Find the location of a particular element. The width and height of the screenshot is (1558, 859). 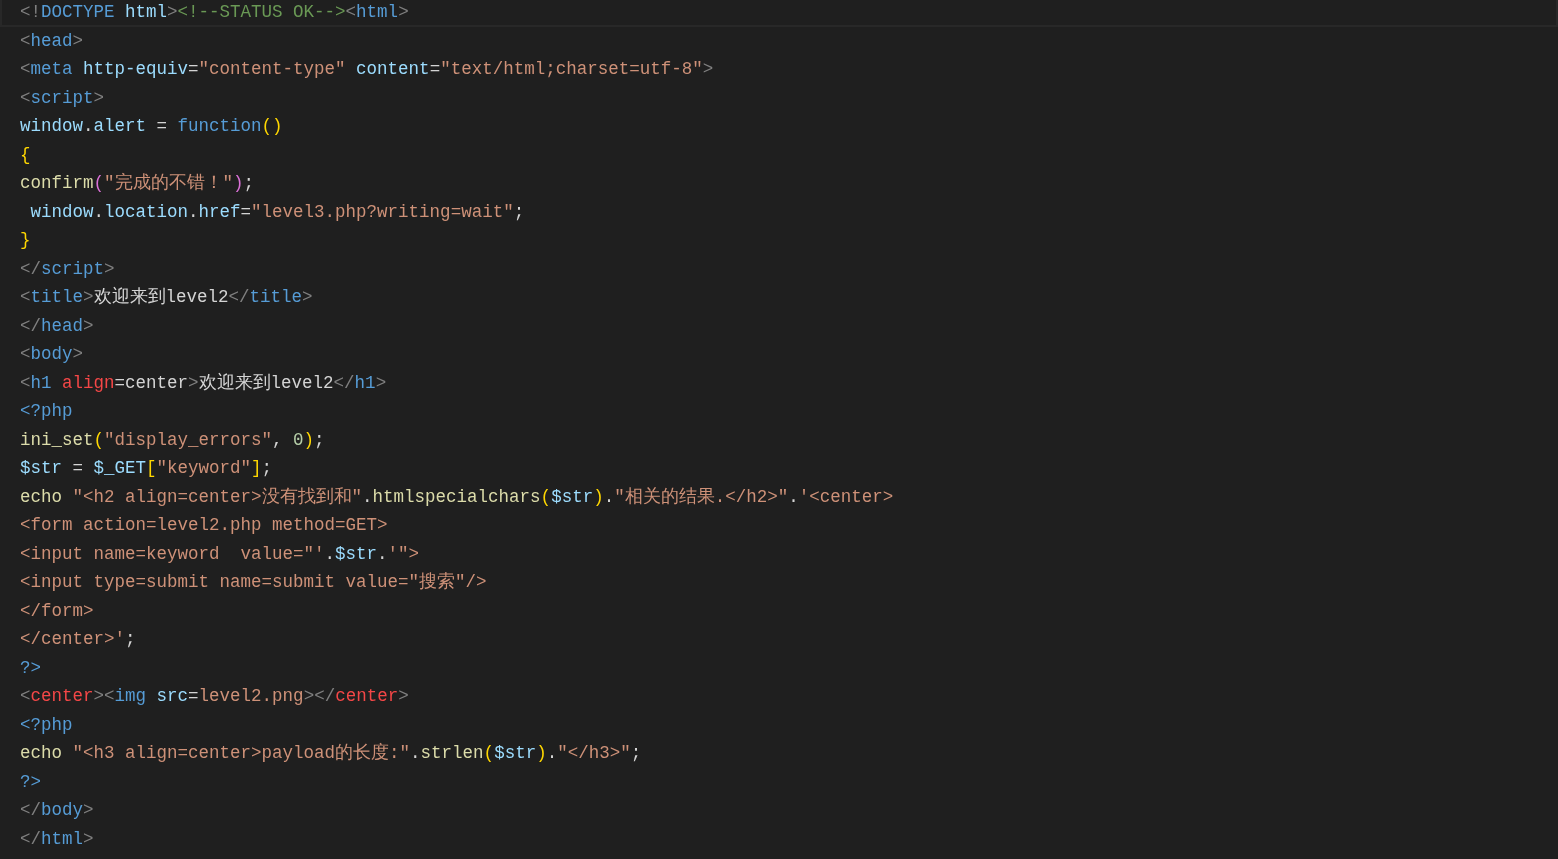

code-line: </head> is located at coordinates (56, 326).